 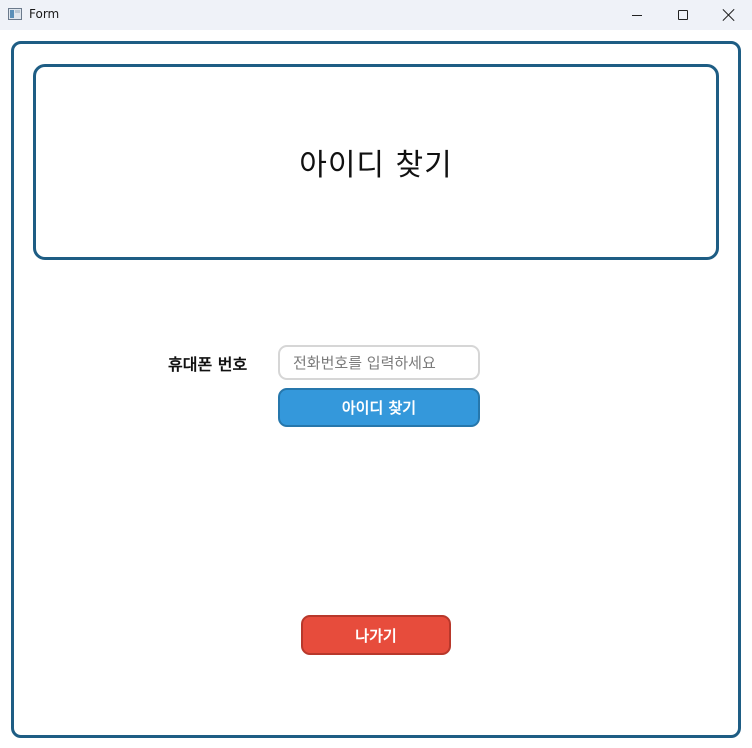 I want to click on maximize-icon, so click(x=683, y=15).